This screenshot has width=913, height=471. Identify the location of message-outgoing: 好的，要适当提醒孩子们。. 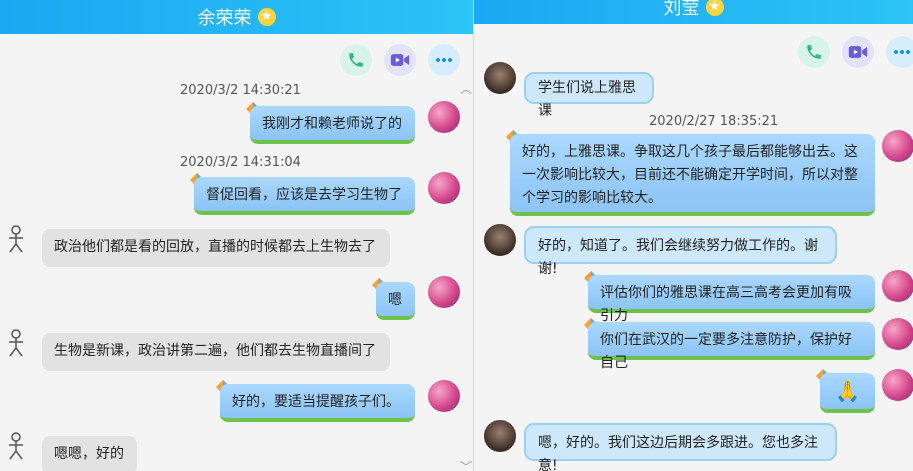
(317, 403).